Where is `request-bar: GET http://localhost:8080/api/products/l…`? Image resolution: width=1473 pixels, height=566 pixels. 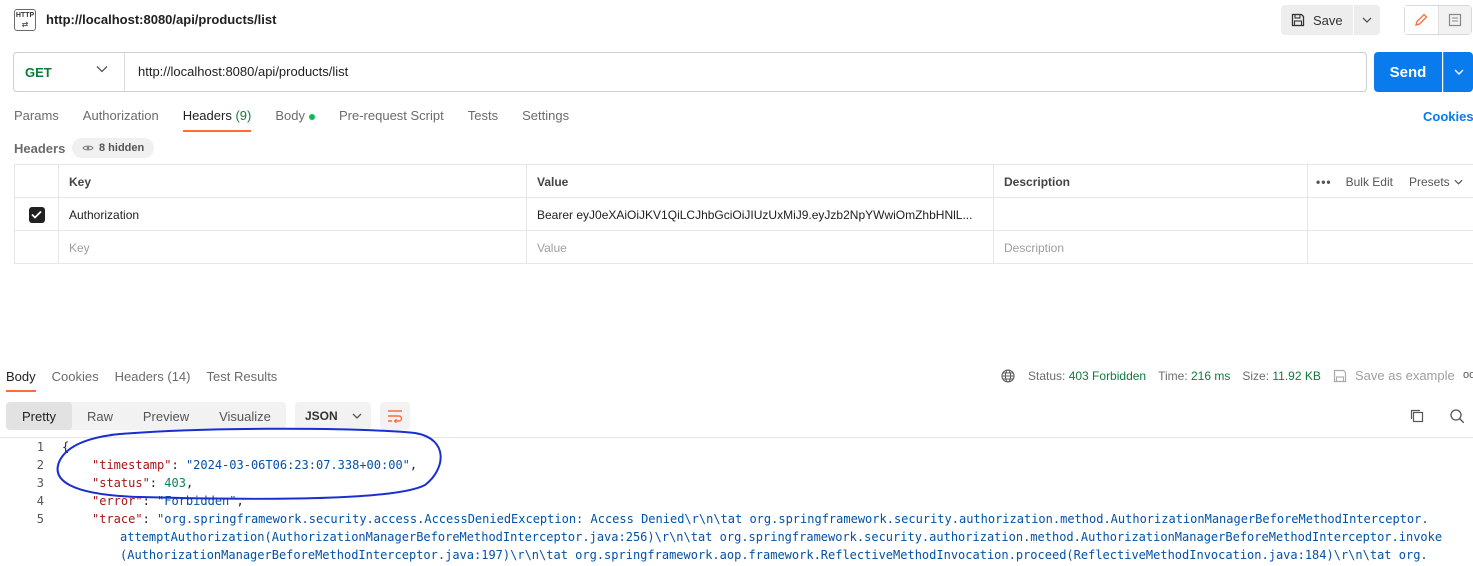
request-bar: GET http://localhost:8080/api/products/l… is located at coordinates (690, 72).